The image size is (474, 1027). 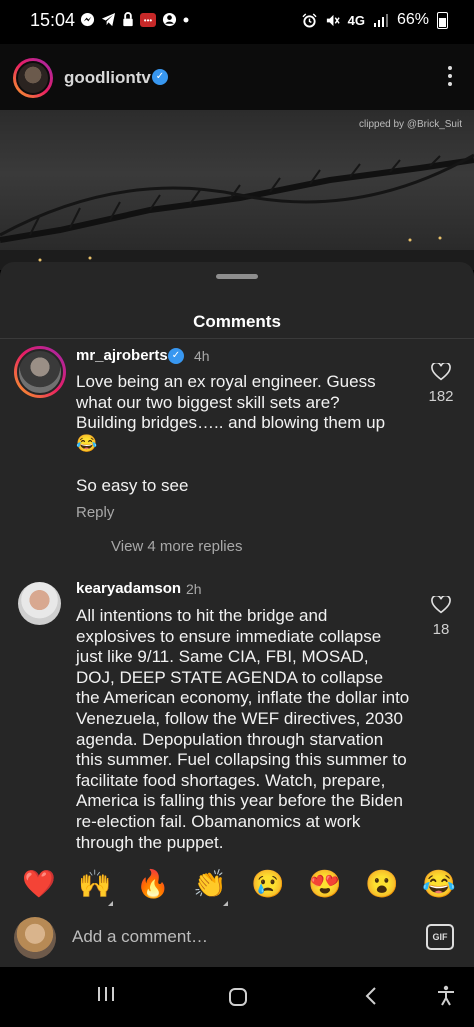 I want to click on status-time: 15:04, so click(x=53, y=20).